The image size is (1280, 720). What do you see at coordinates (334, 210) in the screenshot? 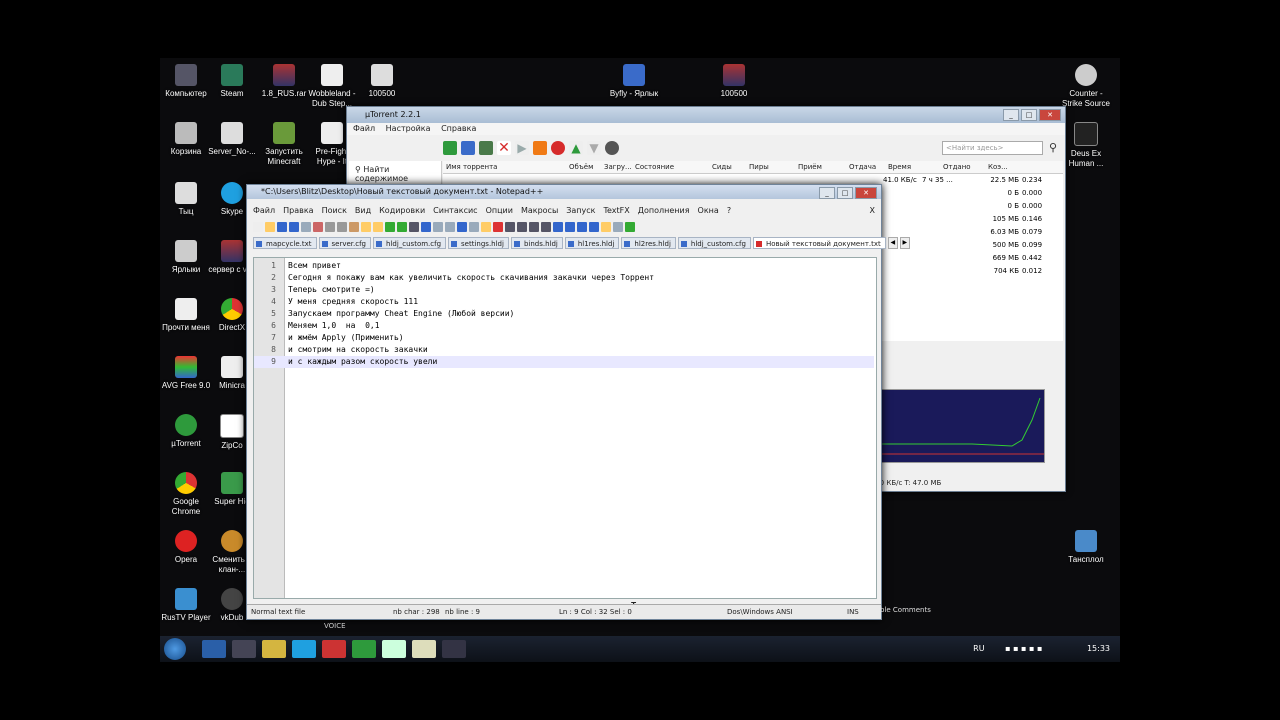
I see `menu-item: Поиск` at bounding box center [334, 210].